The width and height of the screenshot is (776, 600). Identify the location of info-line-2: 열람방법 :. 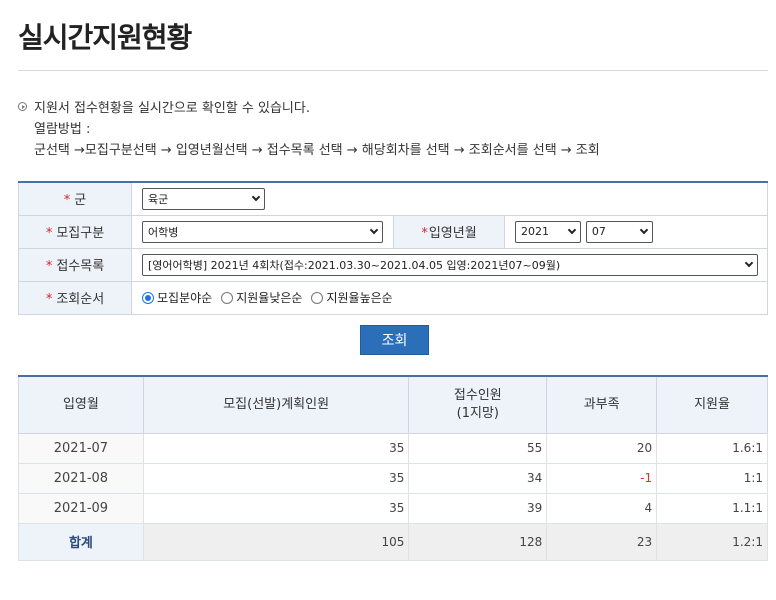
(62, 129).